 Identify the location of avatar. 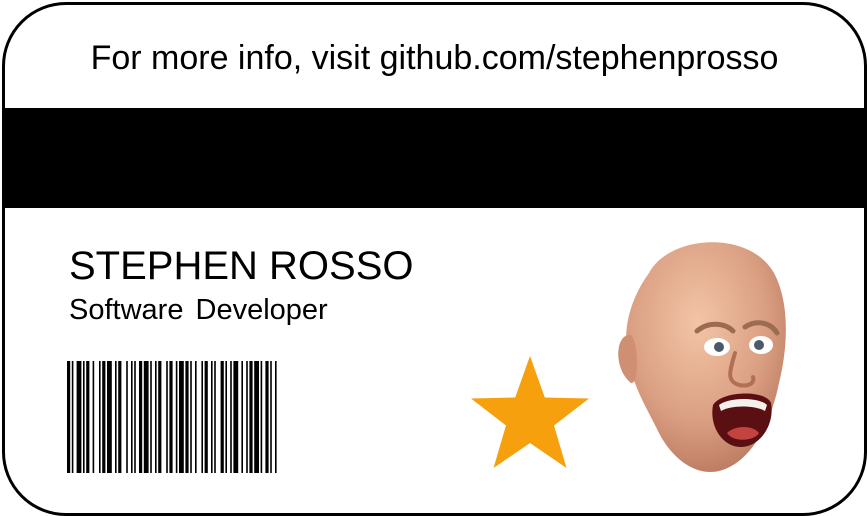
(702, 357).